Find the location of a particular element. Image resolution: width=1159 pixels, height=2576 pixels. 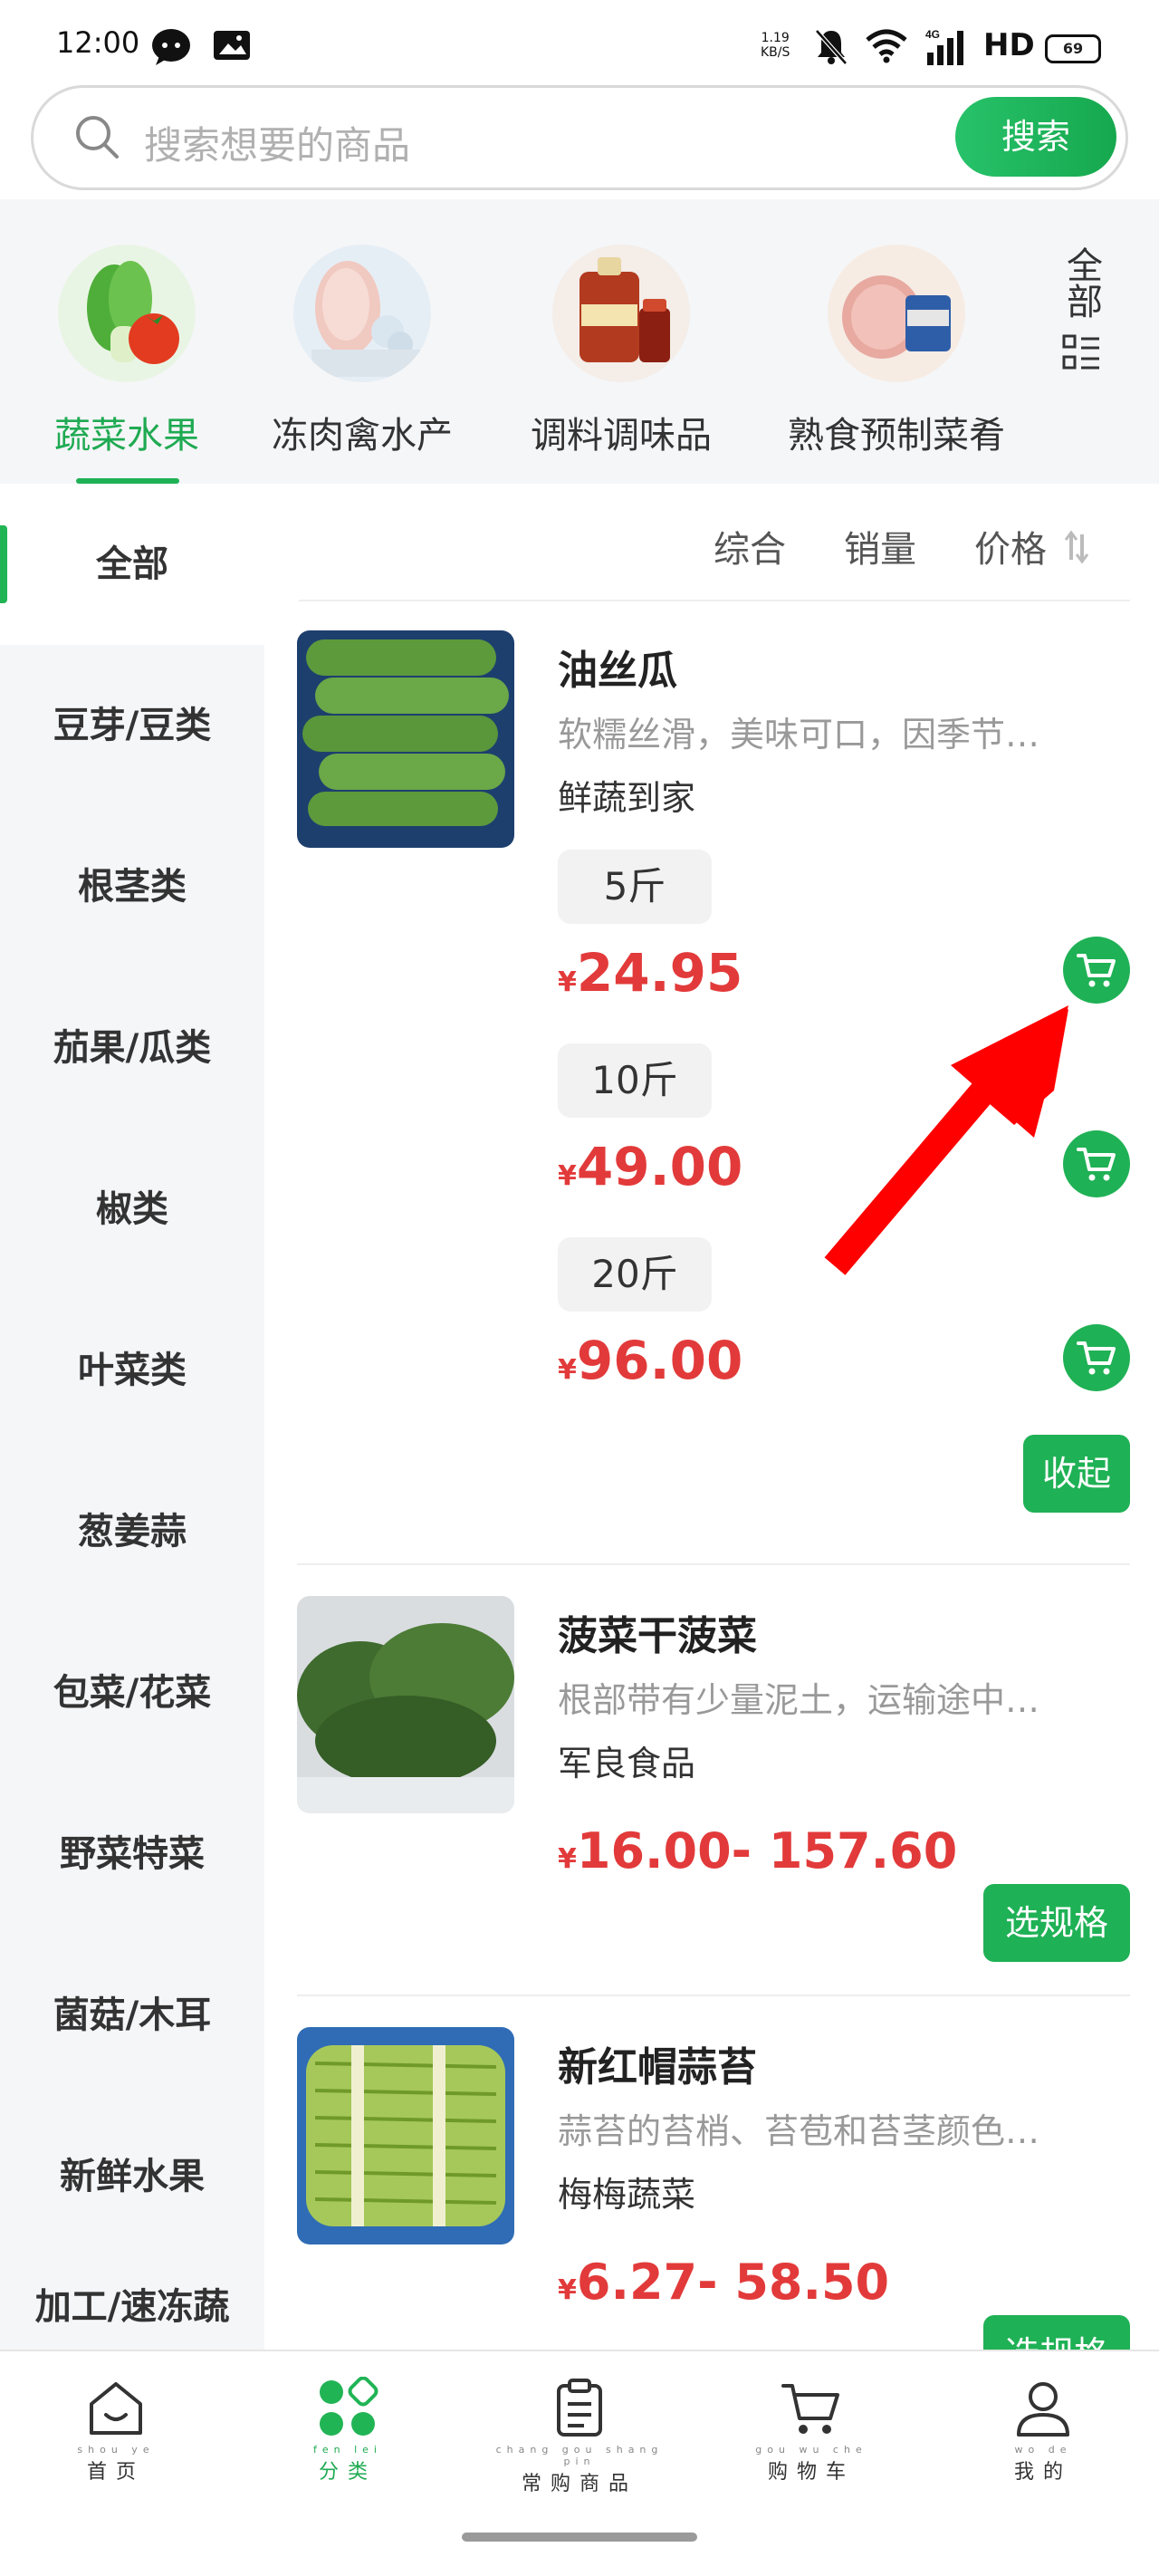

sidebar-item-cabbage: 包菜/花菜 is located at coordinates (132, 1692).